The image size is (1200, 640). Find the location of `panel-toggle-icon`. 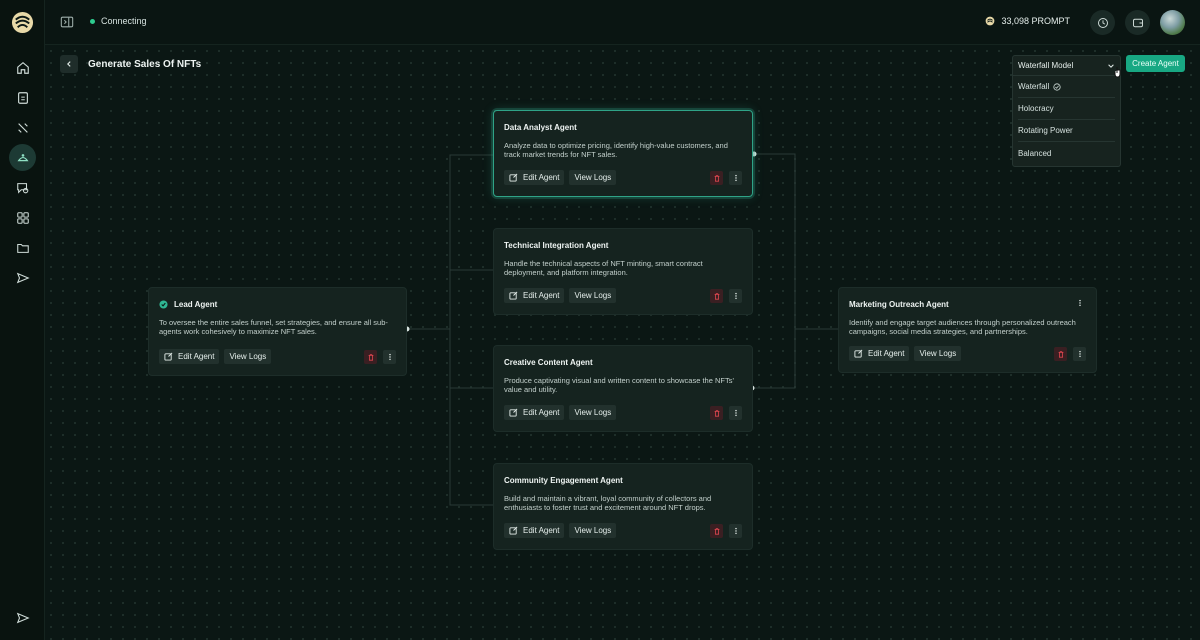

panel-toggle-icon is located at coordinates (67, 22).